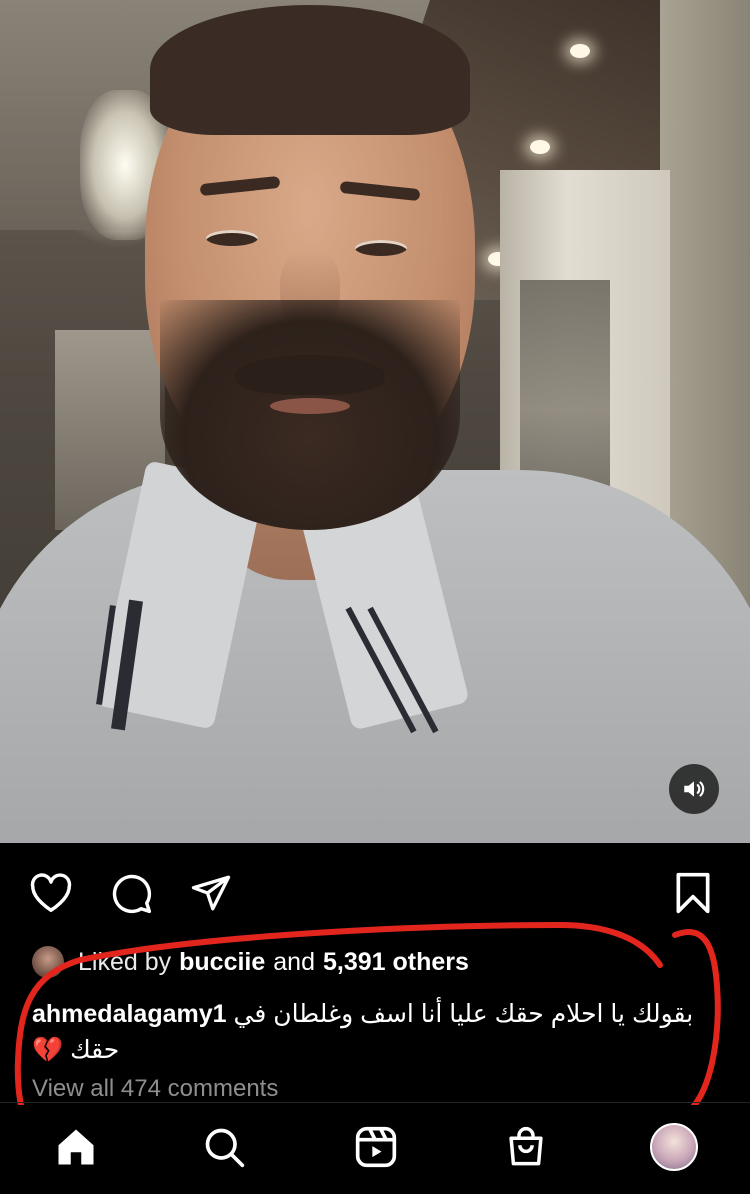 The width and height of the screenshot is (750, 1194). I want to click on likes-summary: Liked by bucciie and 5,391 others, so click(382, 962).